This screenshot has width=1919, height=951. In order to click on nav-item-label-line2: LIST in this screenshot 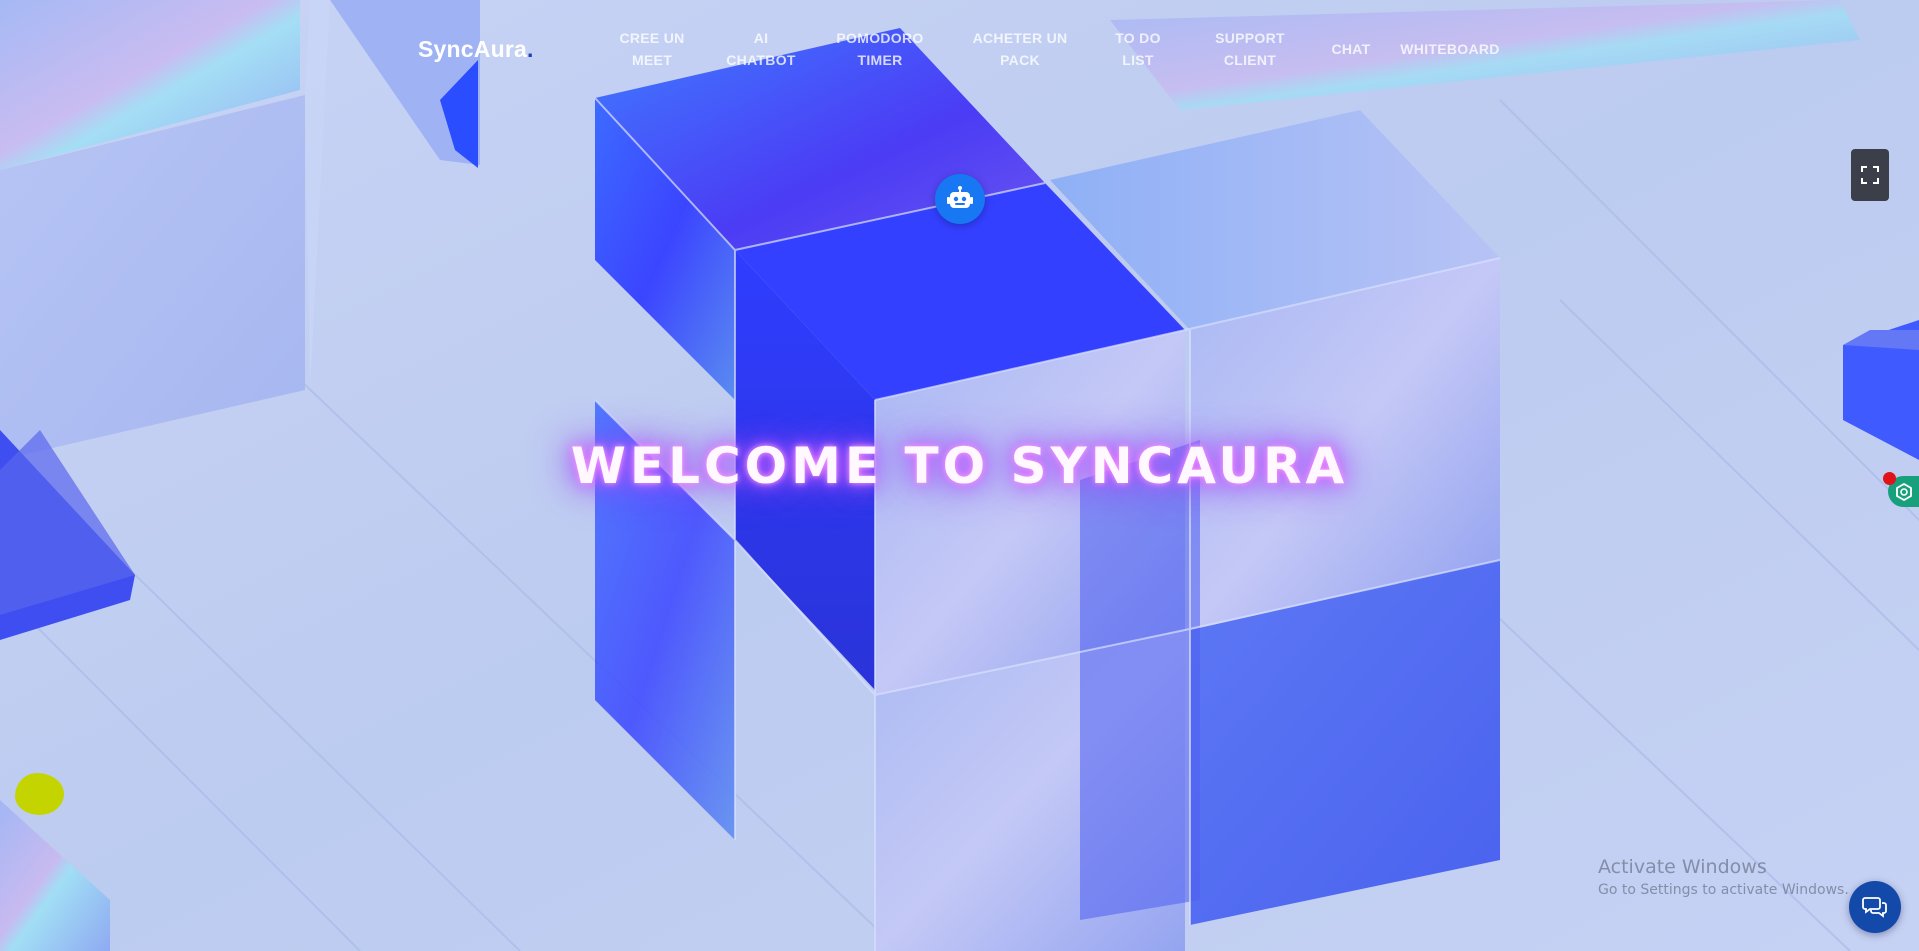, I will do `click(1138, 60)`.